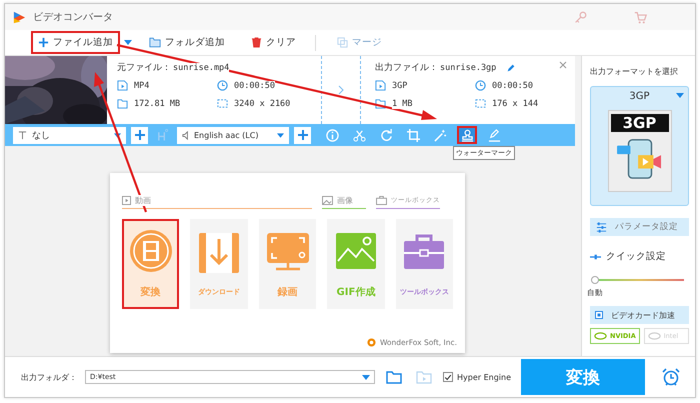 This screenshot has width=700, height=403. What do you see at coordinates (636, 256) in the screenshot?
I see `quick-settings-label: クイック設定` at bounding box center [636, 256].